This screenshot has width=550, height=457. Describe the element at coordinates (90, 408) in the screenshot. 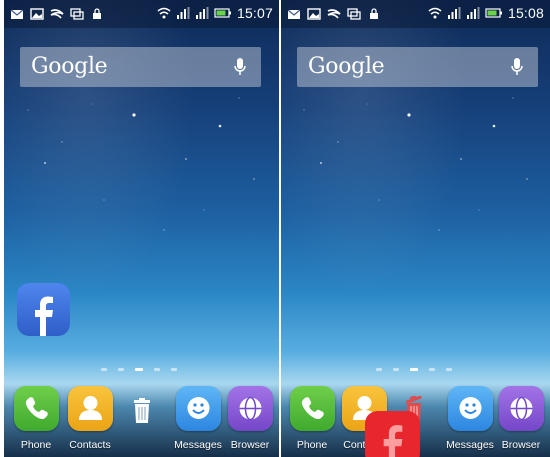

I see `contacts-icon` at that location.